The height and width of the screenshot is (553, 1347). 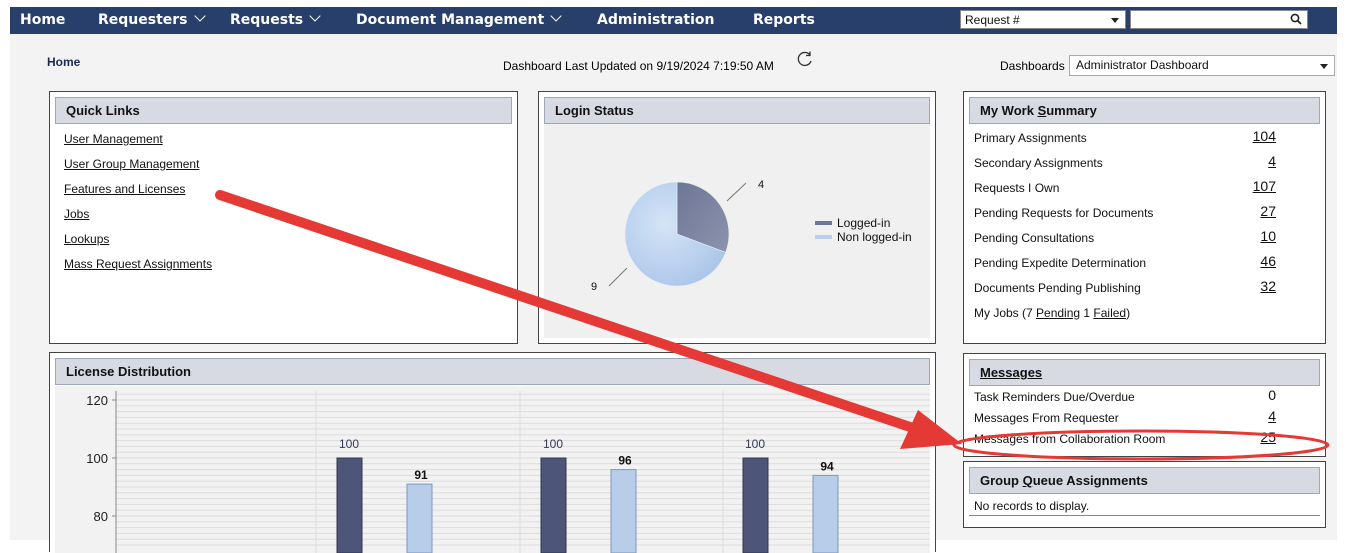 I want to click on refresh-icon, so click(x=805, y=59).